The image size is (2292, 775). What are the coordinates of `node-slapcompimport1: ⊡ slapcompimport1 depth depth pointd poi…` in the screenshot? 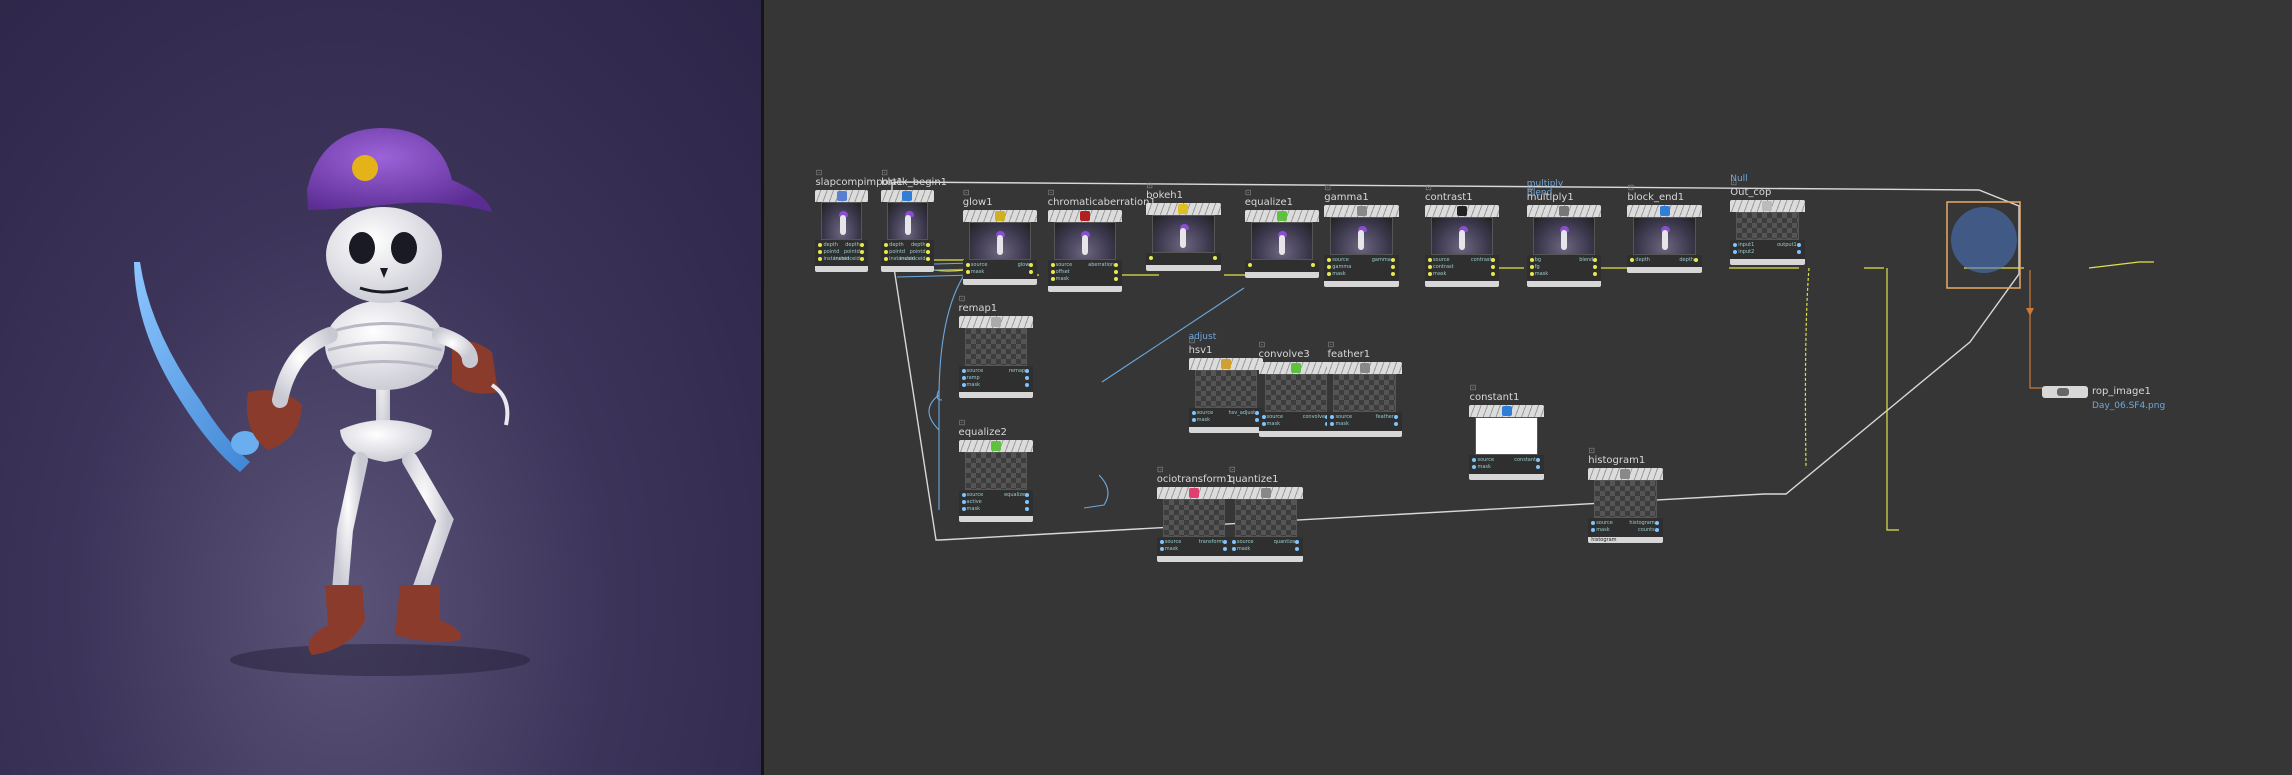 It's located at (859, 220).